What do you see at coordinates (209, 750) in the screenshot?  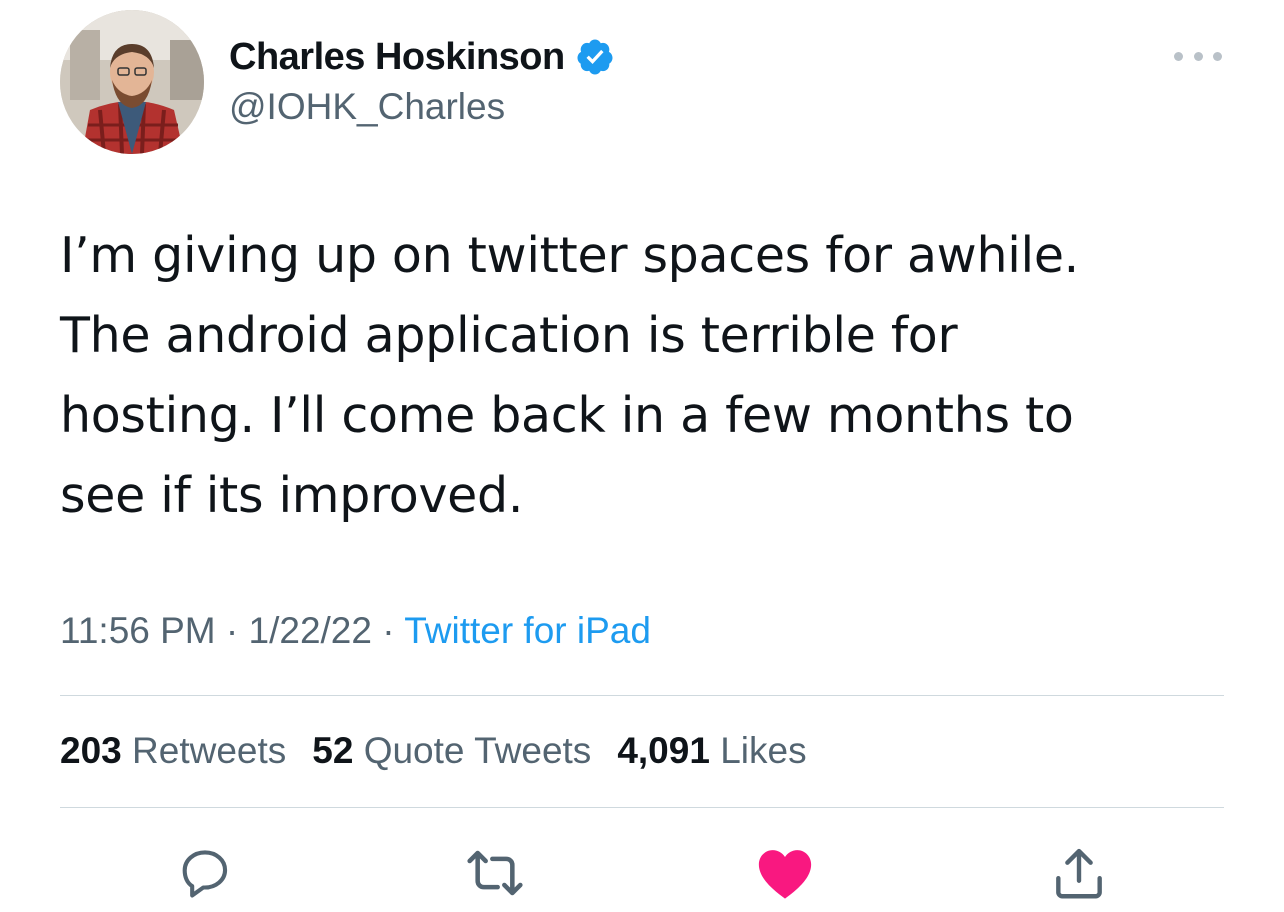 I see `retweets-label: Retweets` at bounding box center [209, 750].